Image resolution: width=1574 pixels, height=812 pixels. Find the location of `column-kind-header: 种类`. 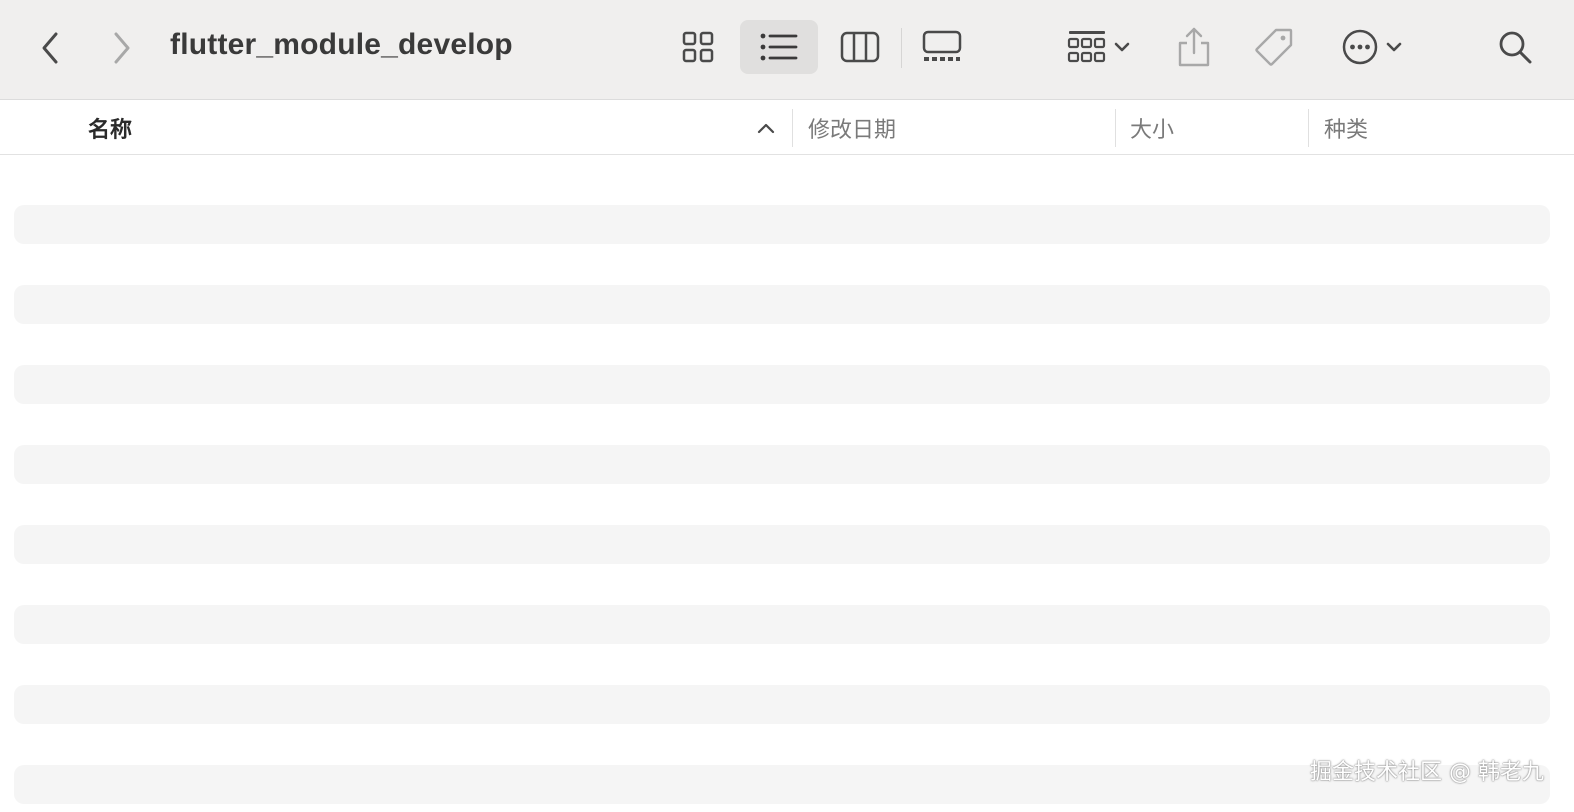

column-kind-header: 种类 is located at coordinates (1346, 128).